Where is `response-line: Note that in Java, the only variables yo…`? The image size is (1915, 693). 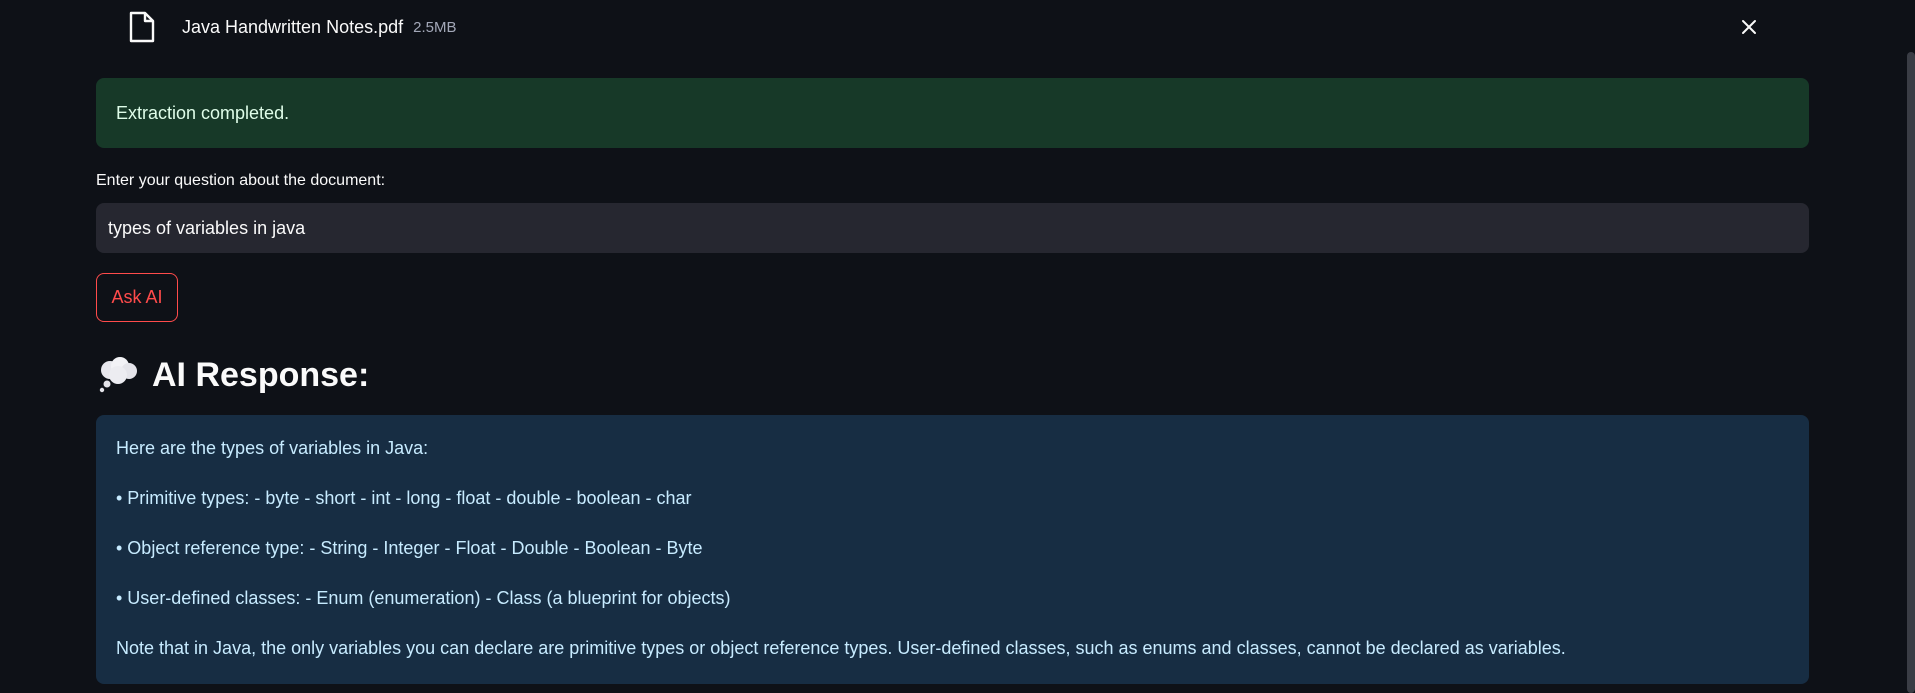
response-line: Note that in Java, the only variables yo… is located at coordinates (841, 648).